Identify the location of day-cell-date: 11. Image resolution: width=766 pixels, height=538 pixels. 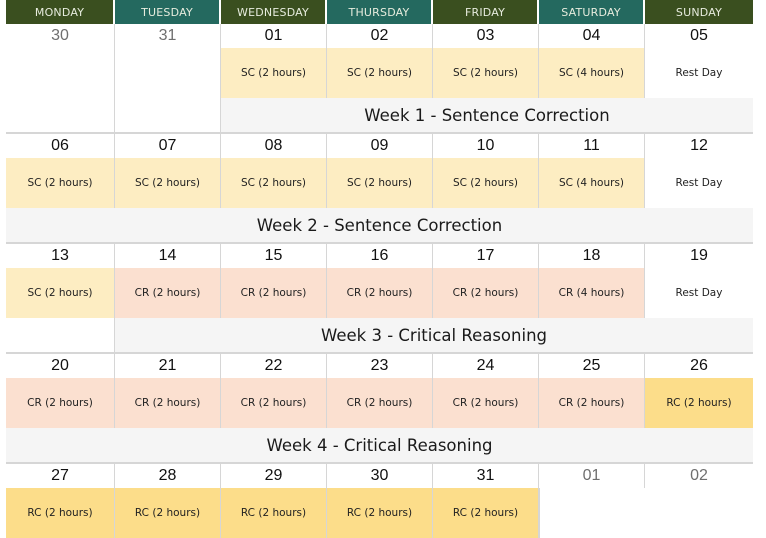
(592, 146).